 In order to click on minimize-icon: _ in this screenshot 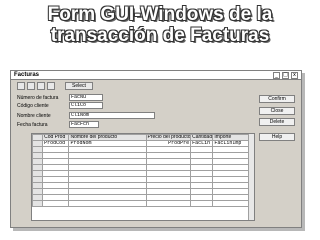, I will do `click(276, 75)`.